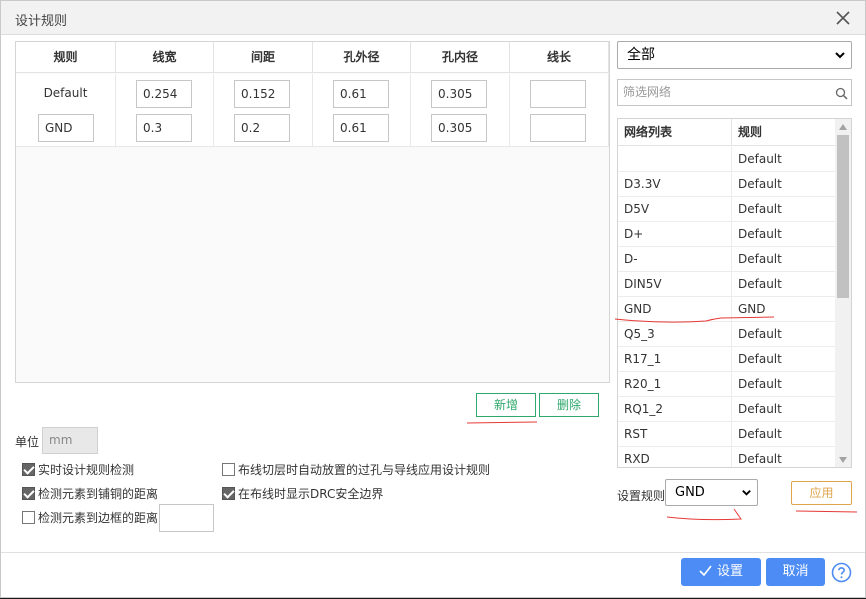 The width and height of the screenshot is (866, 599). Describe the element at coordinates (675, 309) in the screenshot. I see `net-name: GND` at that location.